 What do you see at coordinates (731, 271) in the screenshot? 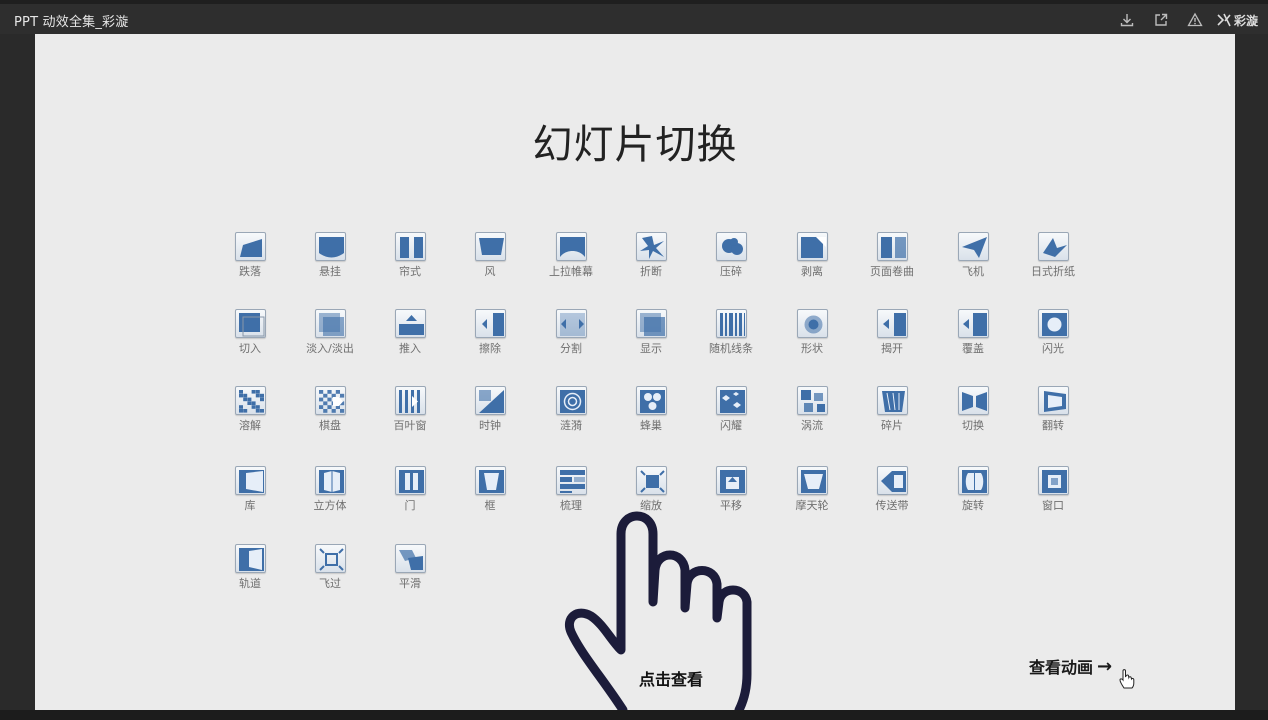
I see `transition-label: 压碎` at bounding box center [731, 271].